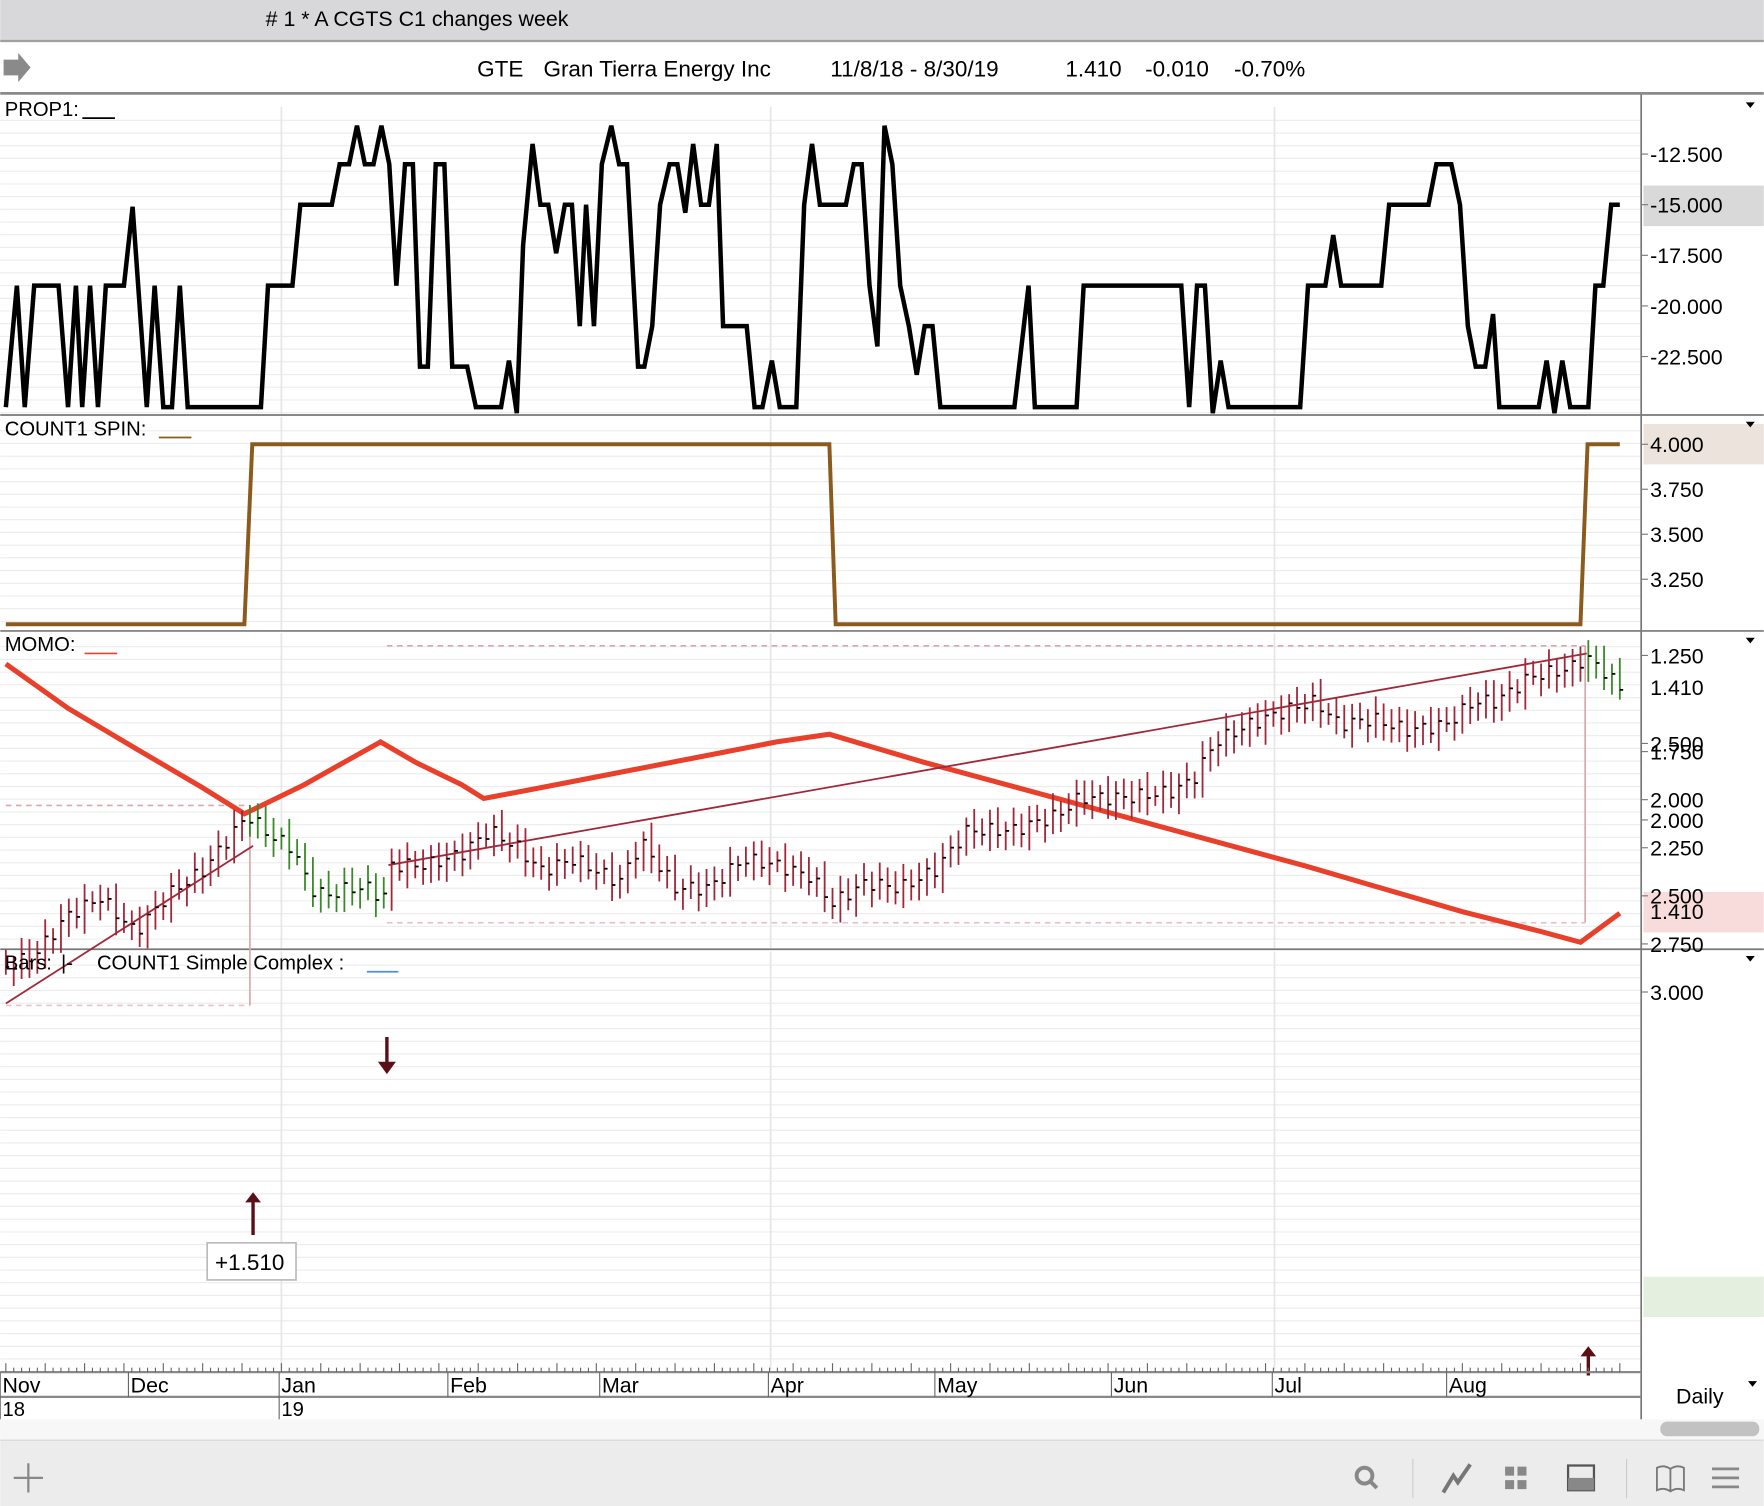 This screenshot has width=1764, height=1506. Describe the element at coordinates (1700, 1397) in the screenshot. I see `period-selector: Daily` at that location.